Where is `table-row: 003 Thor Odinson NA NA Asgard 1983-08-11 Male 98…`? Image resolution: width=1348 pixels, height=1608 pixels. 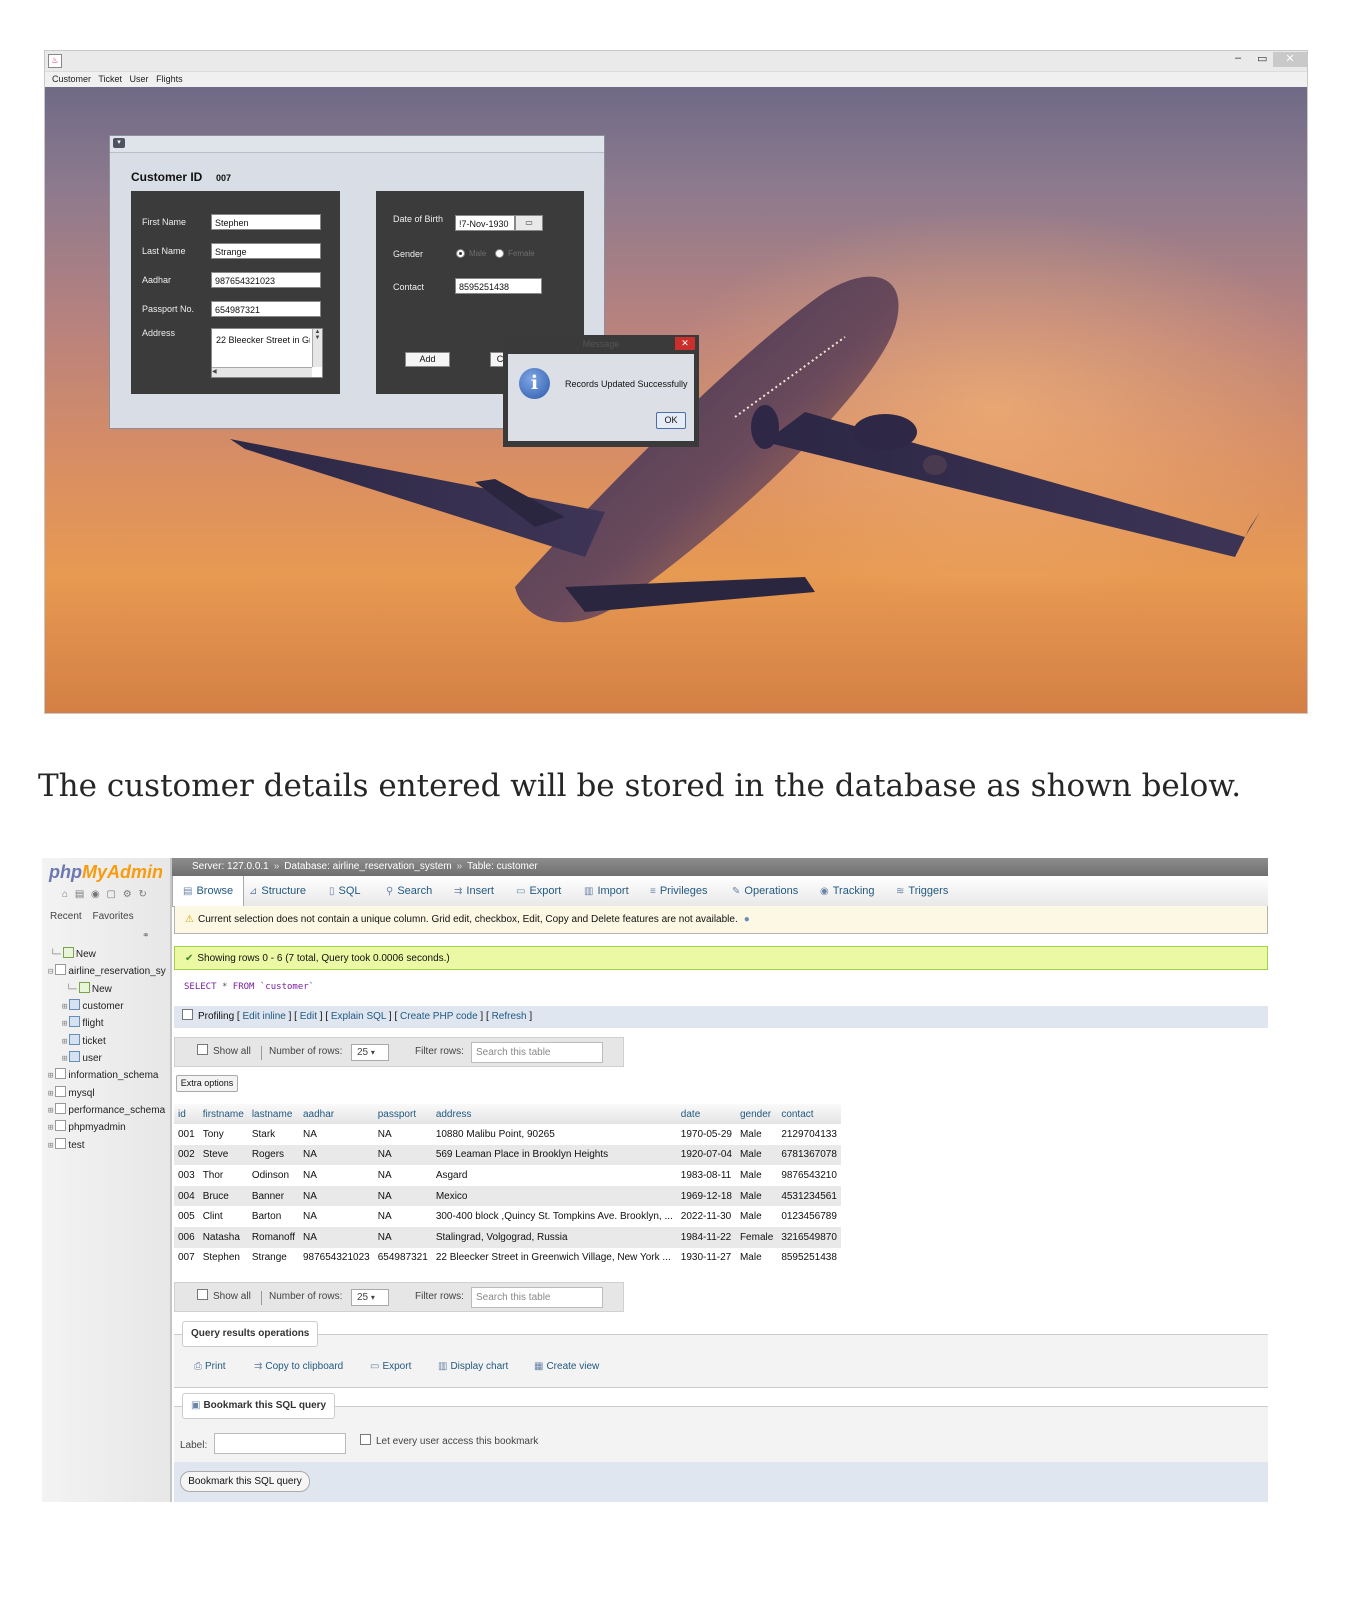 table-row: 003 Thor Odinson NA NA Asgard 1983-08-11 Male 98… is located at coordinates (507, 1175).